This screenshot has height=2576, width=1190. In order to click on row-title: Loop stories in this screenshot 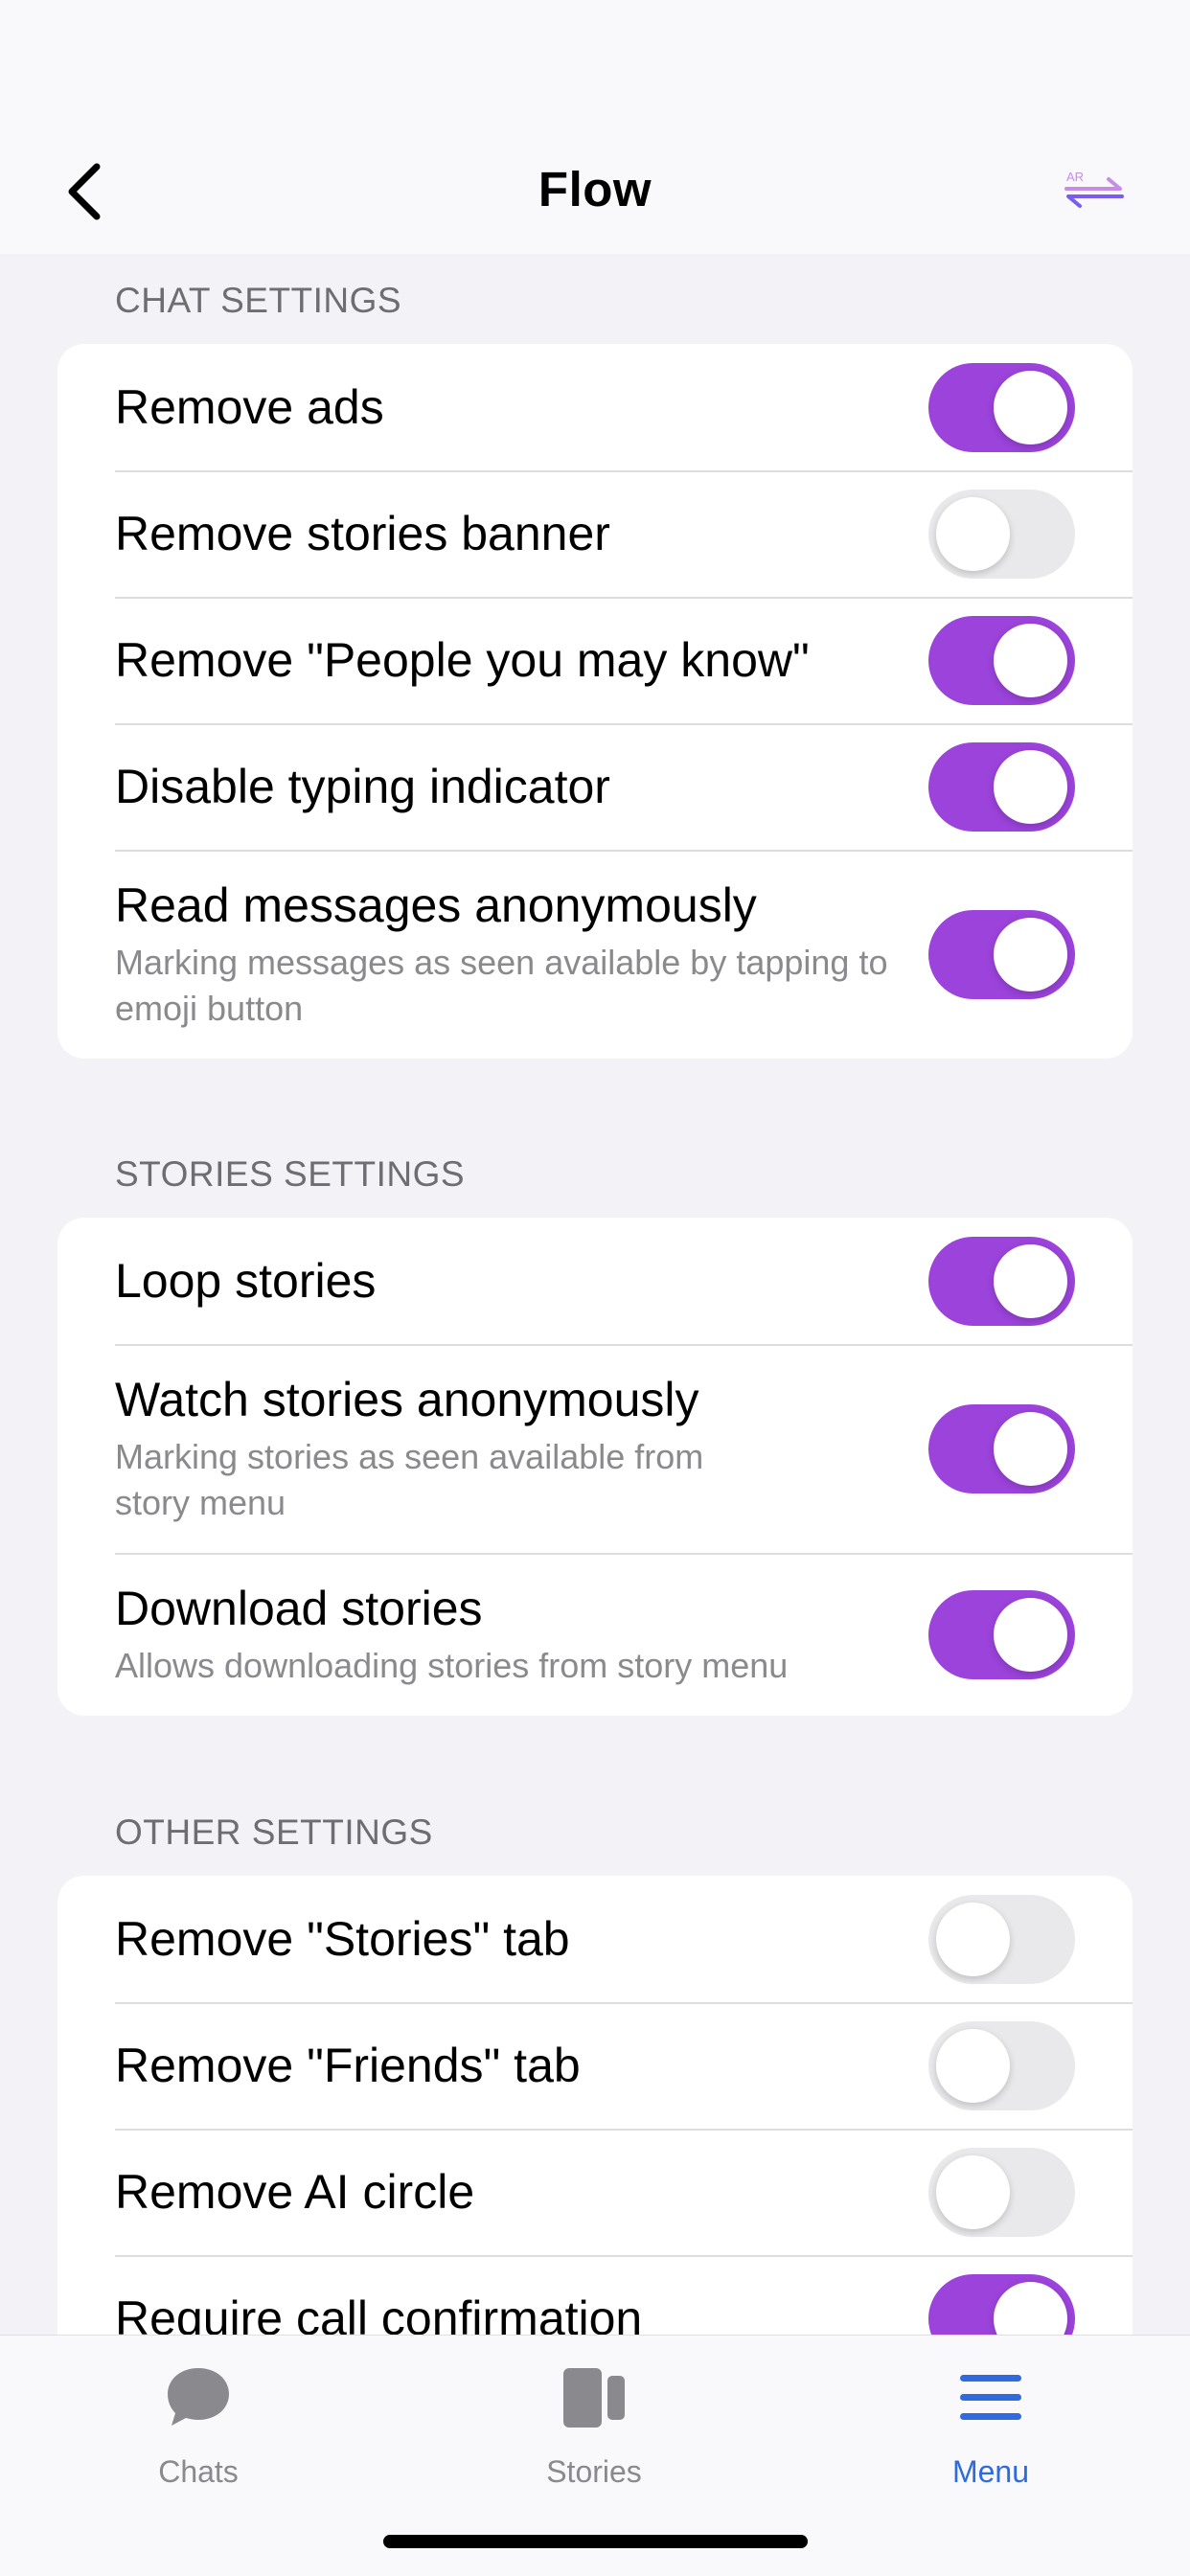, I will do `click(246, 1281)`.